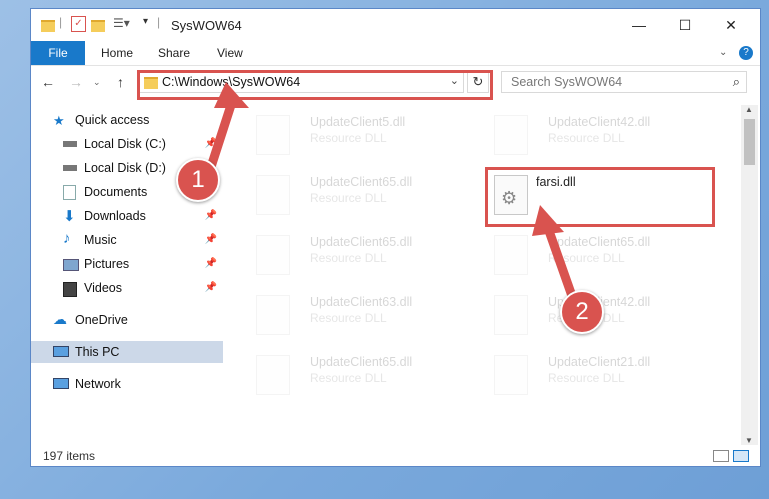 The height and width of the screenshot is (499, 769). What do you see at coordinates (548, 220) in the screenshot?
I see `arrow-2-head` at bounding box center [548, 220].